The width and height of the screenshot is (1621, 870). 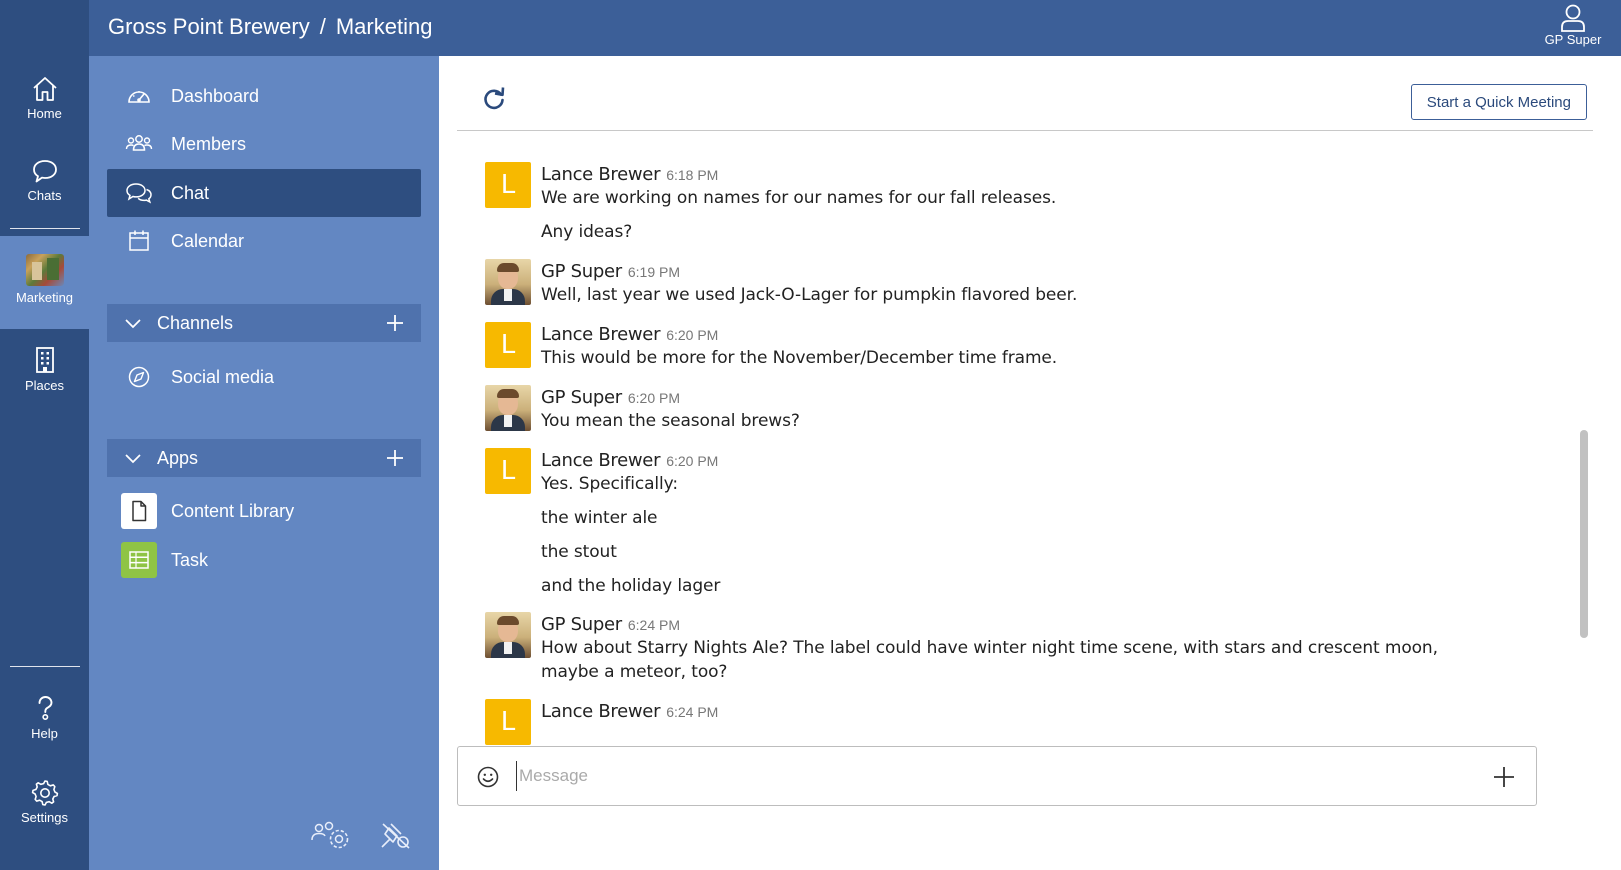 What do you see at coordinates (178, 457) in the screenshot?
I see `apps-header-label: Apps` at bounding box center [178, 457].